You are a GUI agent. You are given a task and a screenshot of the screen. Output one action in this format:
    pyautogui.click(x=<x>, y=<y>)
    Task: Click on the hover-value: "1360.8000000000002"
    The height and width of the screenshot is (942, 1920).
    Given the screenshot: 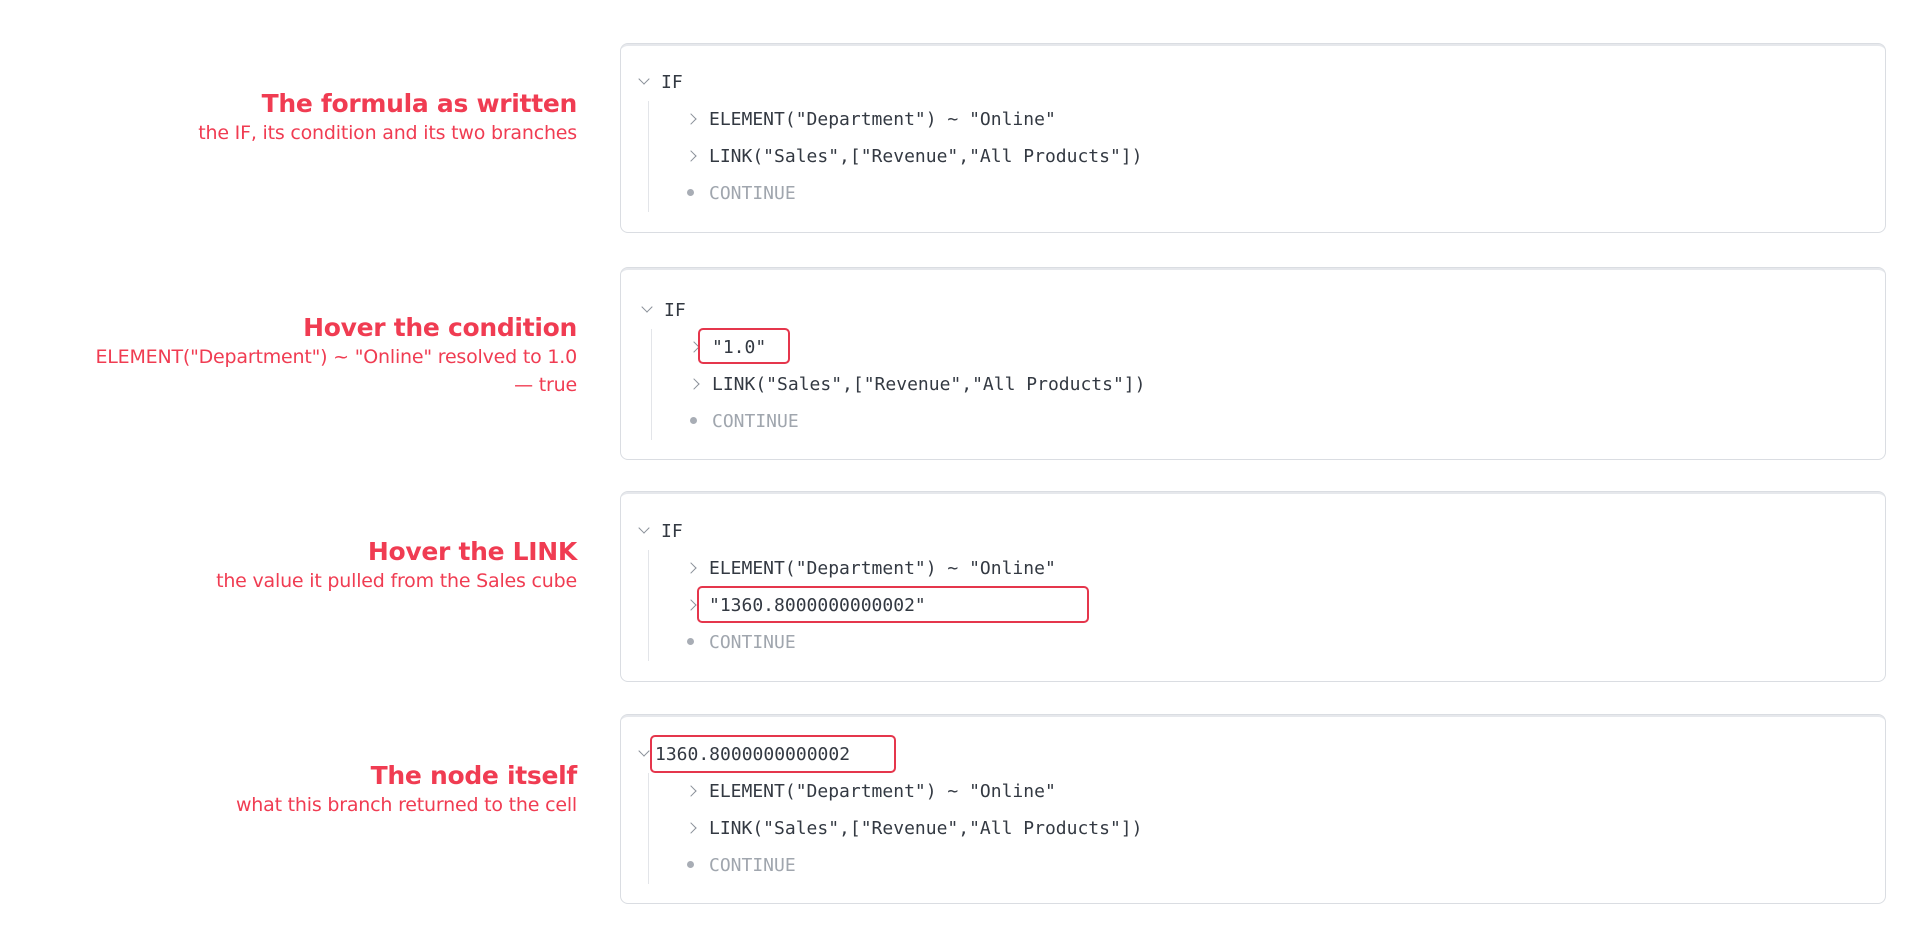 What is the action you would take?
    pyautogui.click(x=817, y=605)
    